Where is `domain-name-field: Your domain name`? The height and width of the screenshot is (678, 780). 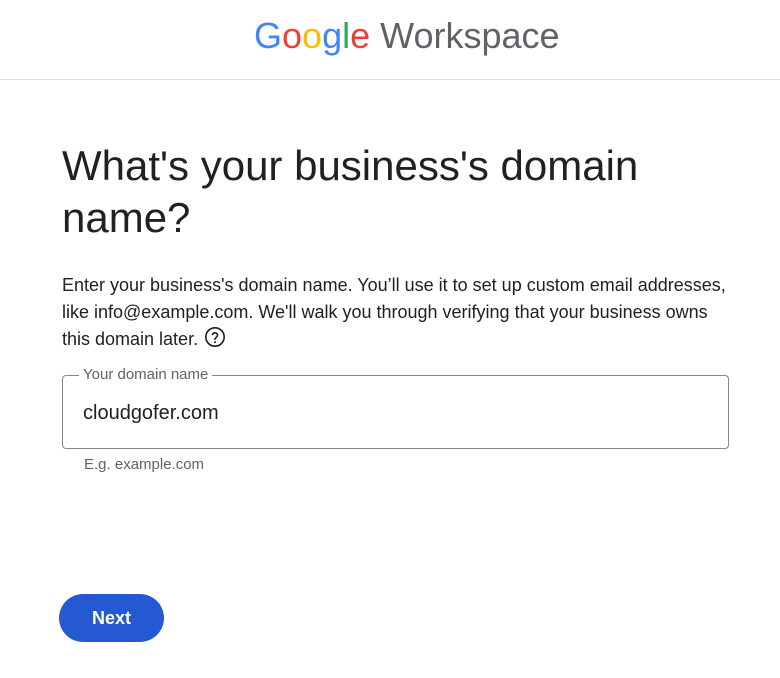
domain-name-field: Your domain name is located at coordinates (395, 407).